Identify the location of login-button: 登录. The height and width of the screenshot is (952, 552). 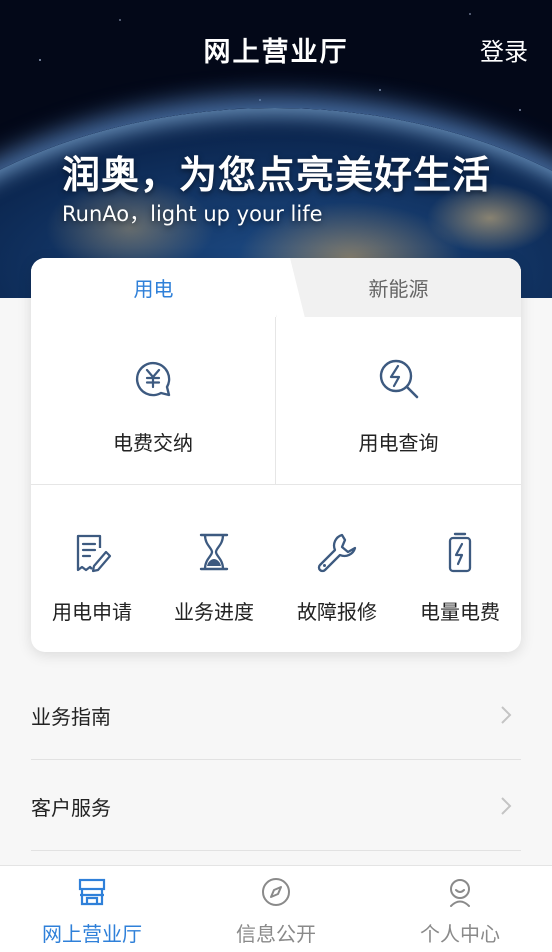
(504, 49).